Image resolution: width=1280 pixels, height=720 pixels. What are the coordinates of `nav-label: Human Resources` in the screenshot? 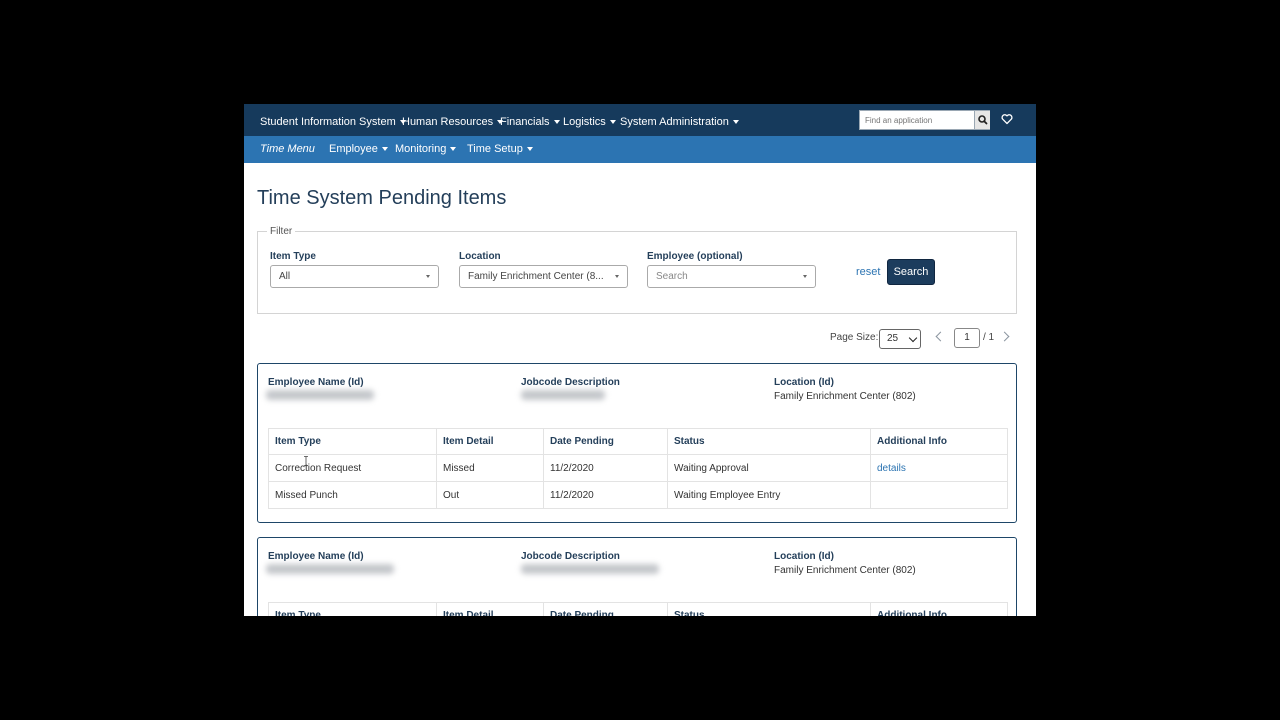 It's located at (448, 122).